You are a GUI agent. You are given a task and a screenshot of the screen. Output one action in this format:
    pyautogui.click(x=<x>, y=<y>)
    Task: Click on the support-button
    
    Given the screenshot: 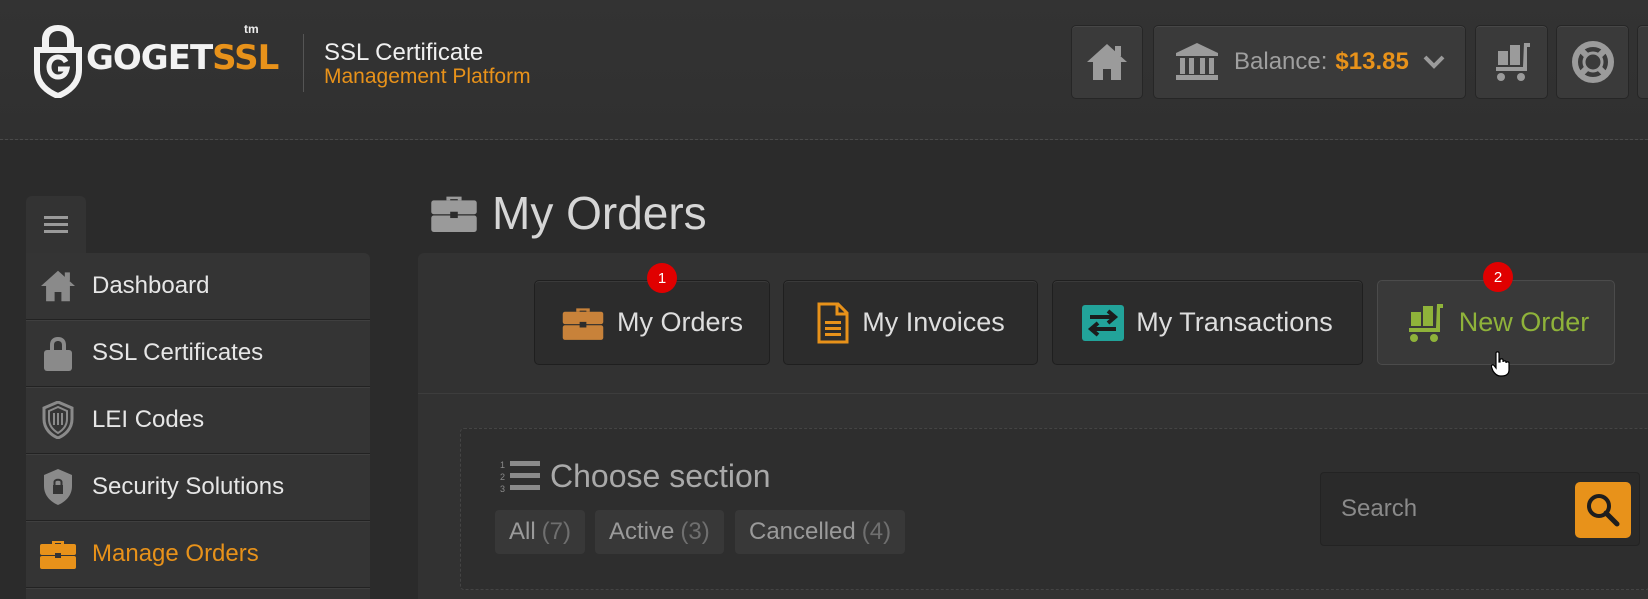 What is the action you would take?
    pyautogui.click(x=1592, y=62)
    